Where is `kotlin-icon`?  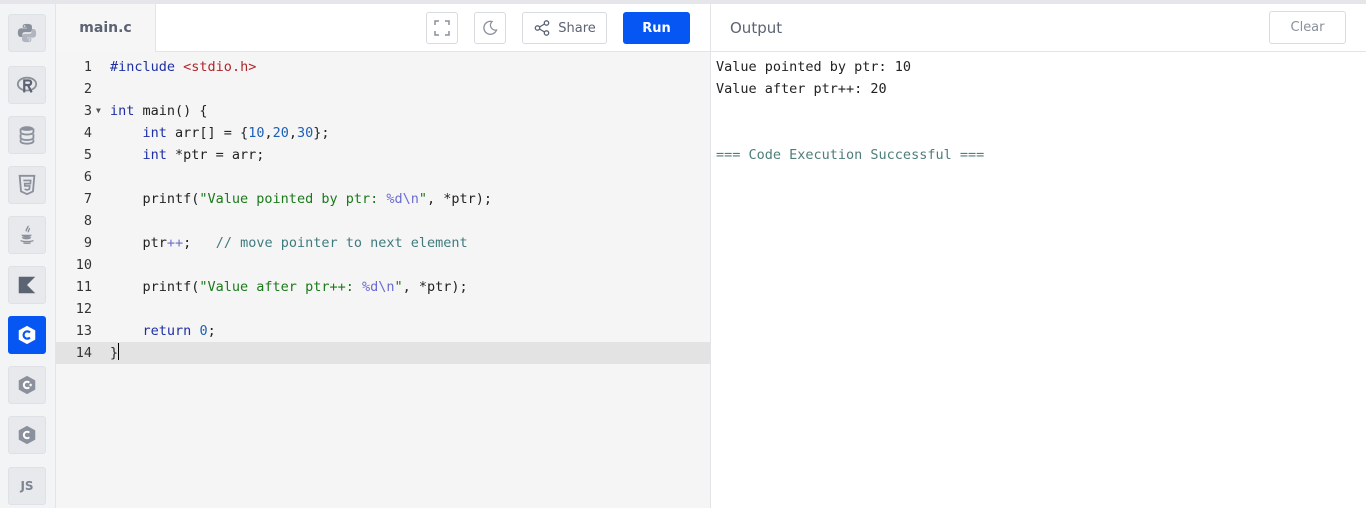 kotlin-icon is located at coordinates (27, 285).